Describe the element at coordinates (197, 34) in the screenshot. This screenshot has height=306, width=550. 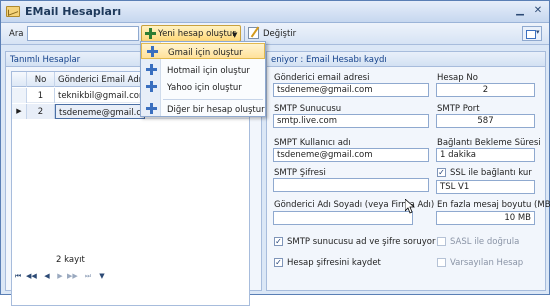
I see `new-account-label: Yeni hesap oluştur` at that location.